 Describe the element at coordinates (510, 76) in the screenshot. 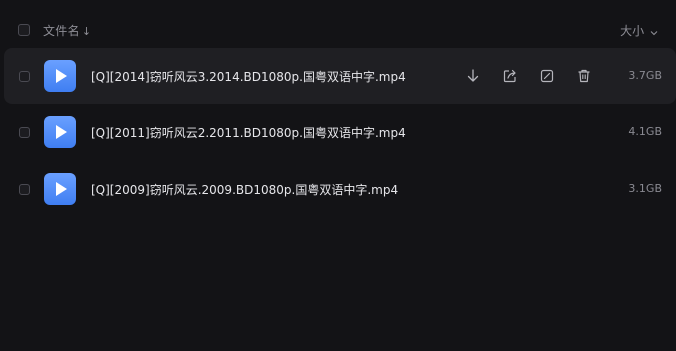

I see `share-icon` at that location.